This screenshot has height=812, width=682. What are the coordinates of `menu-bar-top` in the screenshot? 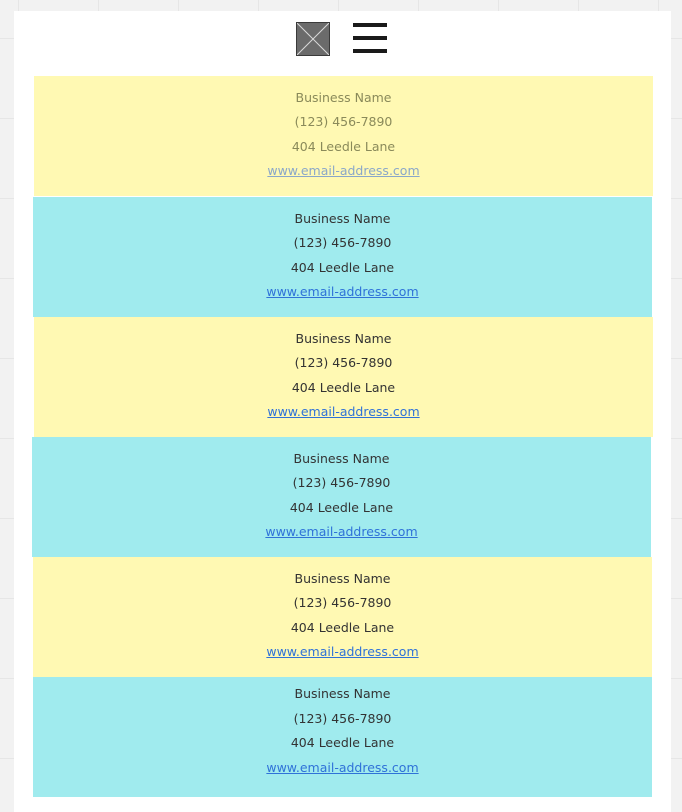 It's located at (370, 25).